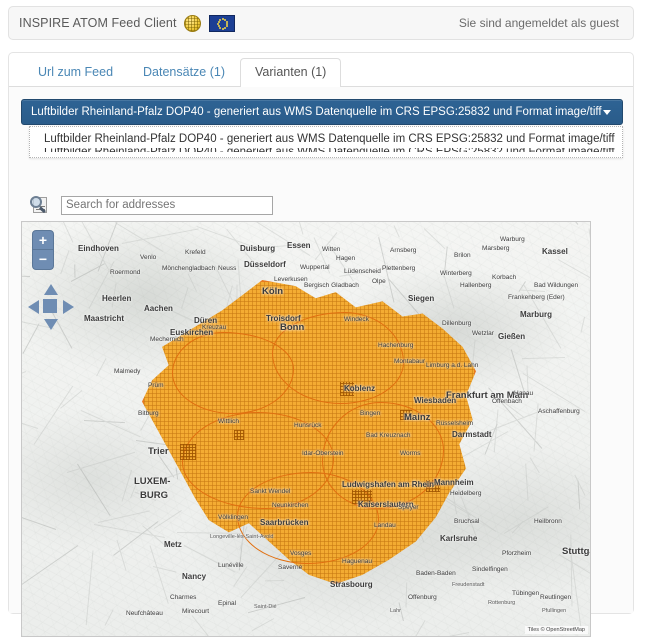  I want to click on map-zoom-controls: + −, so click(43, 250).